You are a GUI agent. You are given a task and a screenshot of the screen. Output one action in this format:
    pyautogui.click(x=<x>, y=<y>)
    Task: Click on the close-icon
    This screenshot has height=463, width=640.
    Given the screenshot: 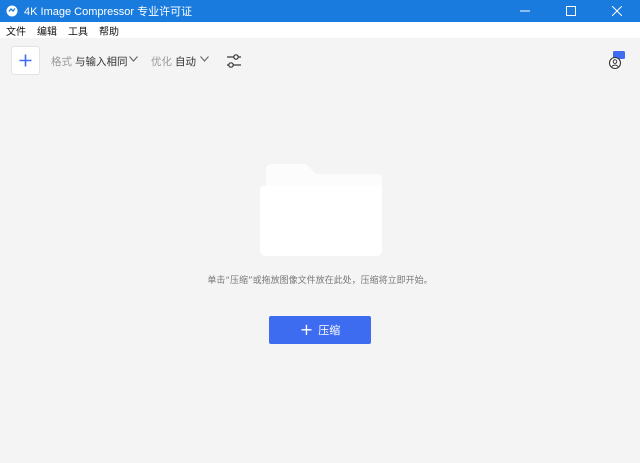 What is the action you would take?
    pyautogui.click(x=617, y=11)
    